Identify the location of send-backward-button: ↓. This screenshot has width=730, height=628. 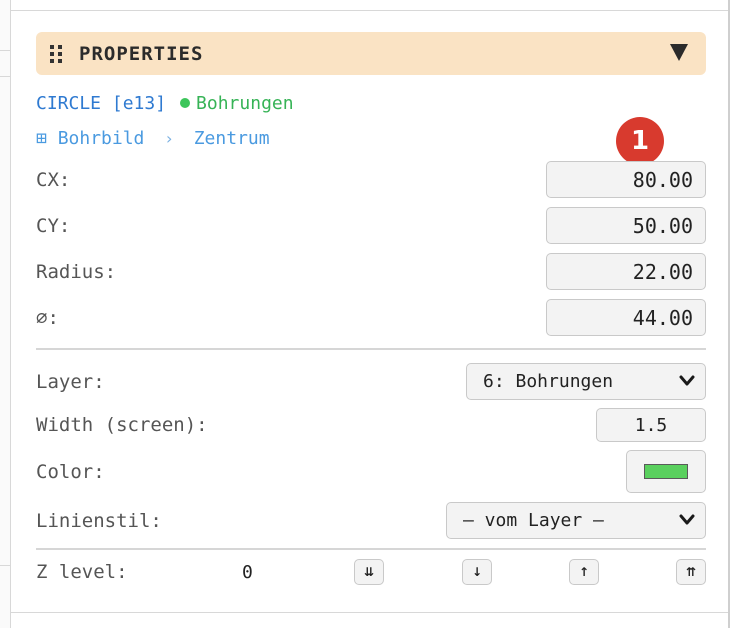
(477, 572).